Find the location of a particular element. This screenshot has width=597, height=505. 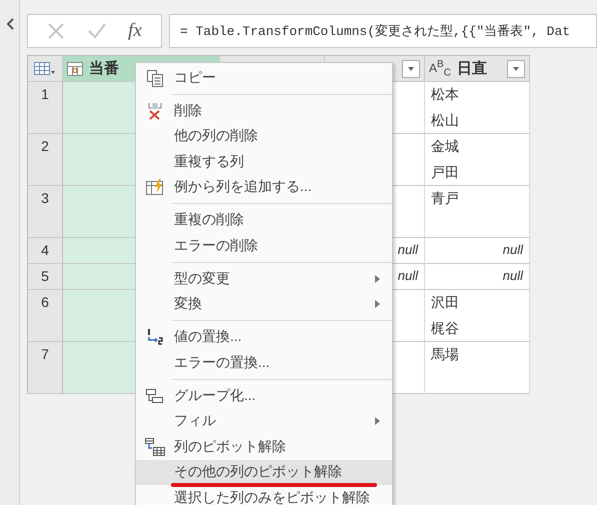

column-title: 日直 is located at coordinates (471, 68).